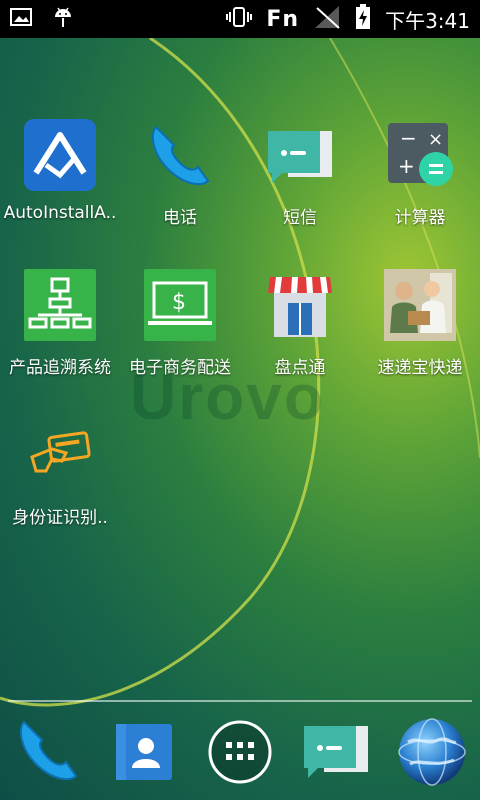 The width and height of the screenshot is (480, 800). I want to click on calculator-icon: − × +, so click(420, 155).